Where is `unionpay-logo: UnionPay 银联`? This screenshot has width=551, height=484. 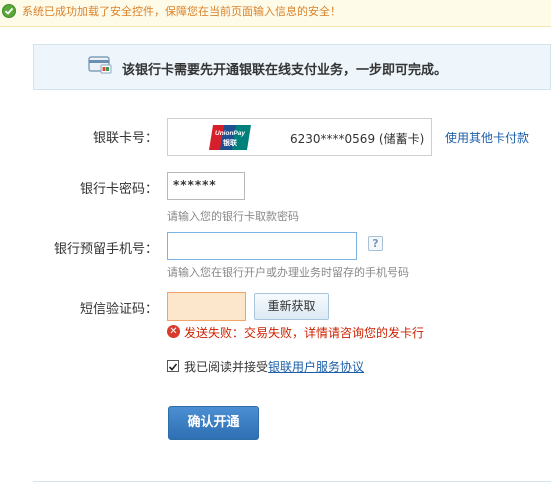
unionpay-logo: UnionPay 银联 is located at coordinates (230, 137).